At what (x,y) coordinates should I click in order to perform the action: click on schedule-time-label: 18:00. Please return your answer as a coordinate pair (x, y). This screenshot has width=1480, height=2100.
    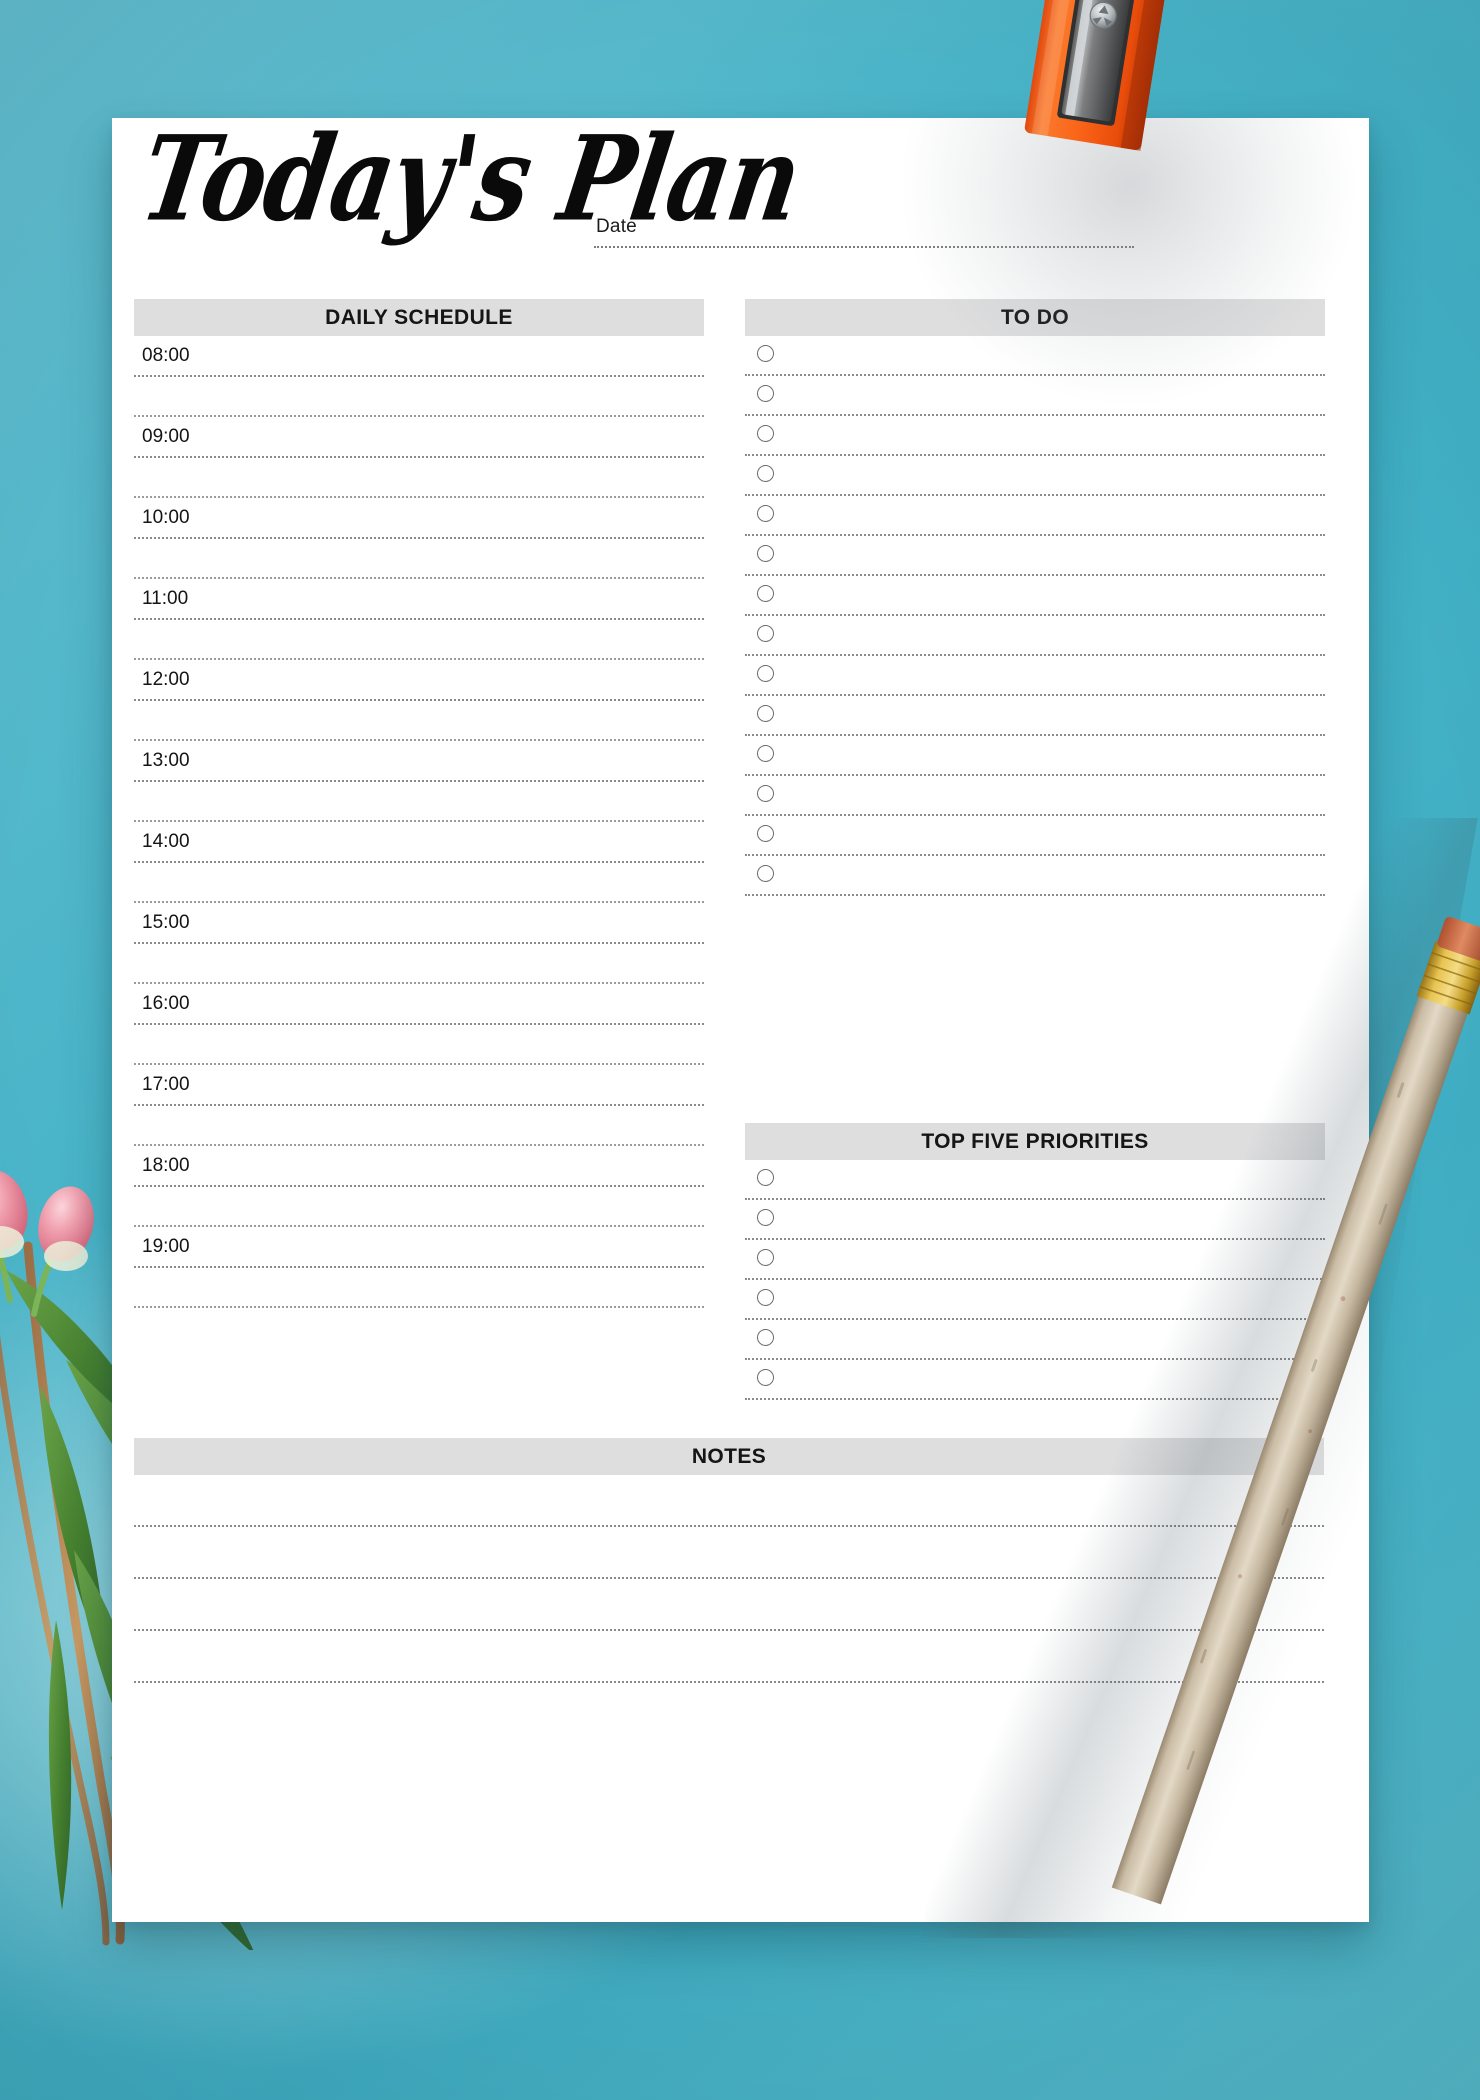
    Looking at the image, I should click on (166, 1165).